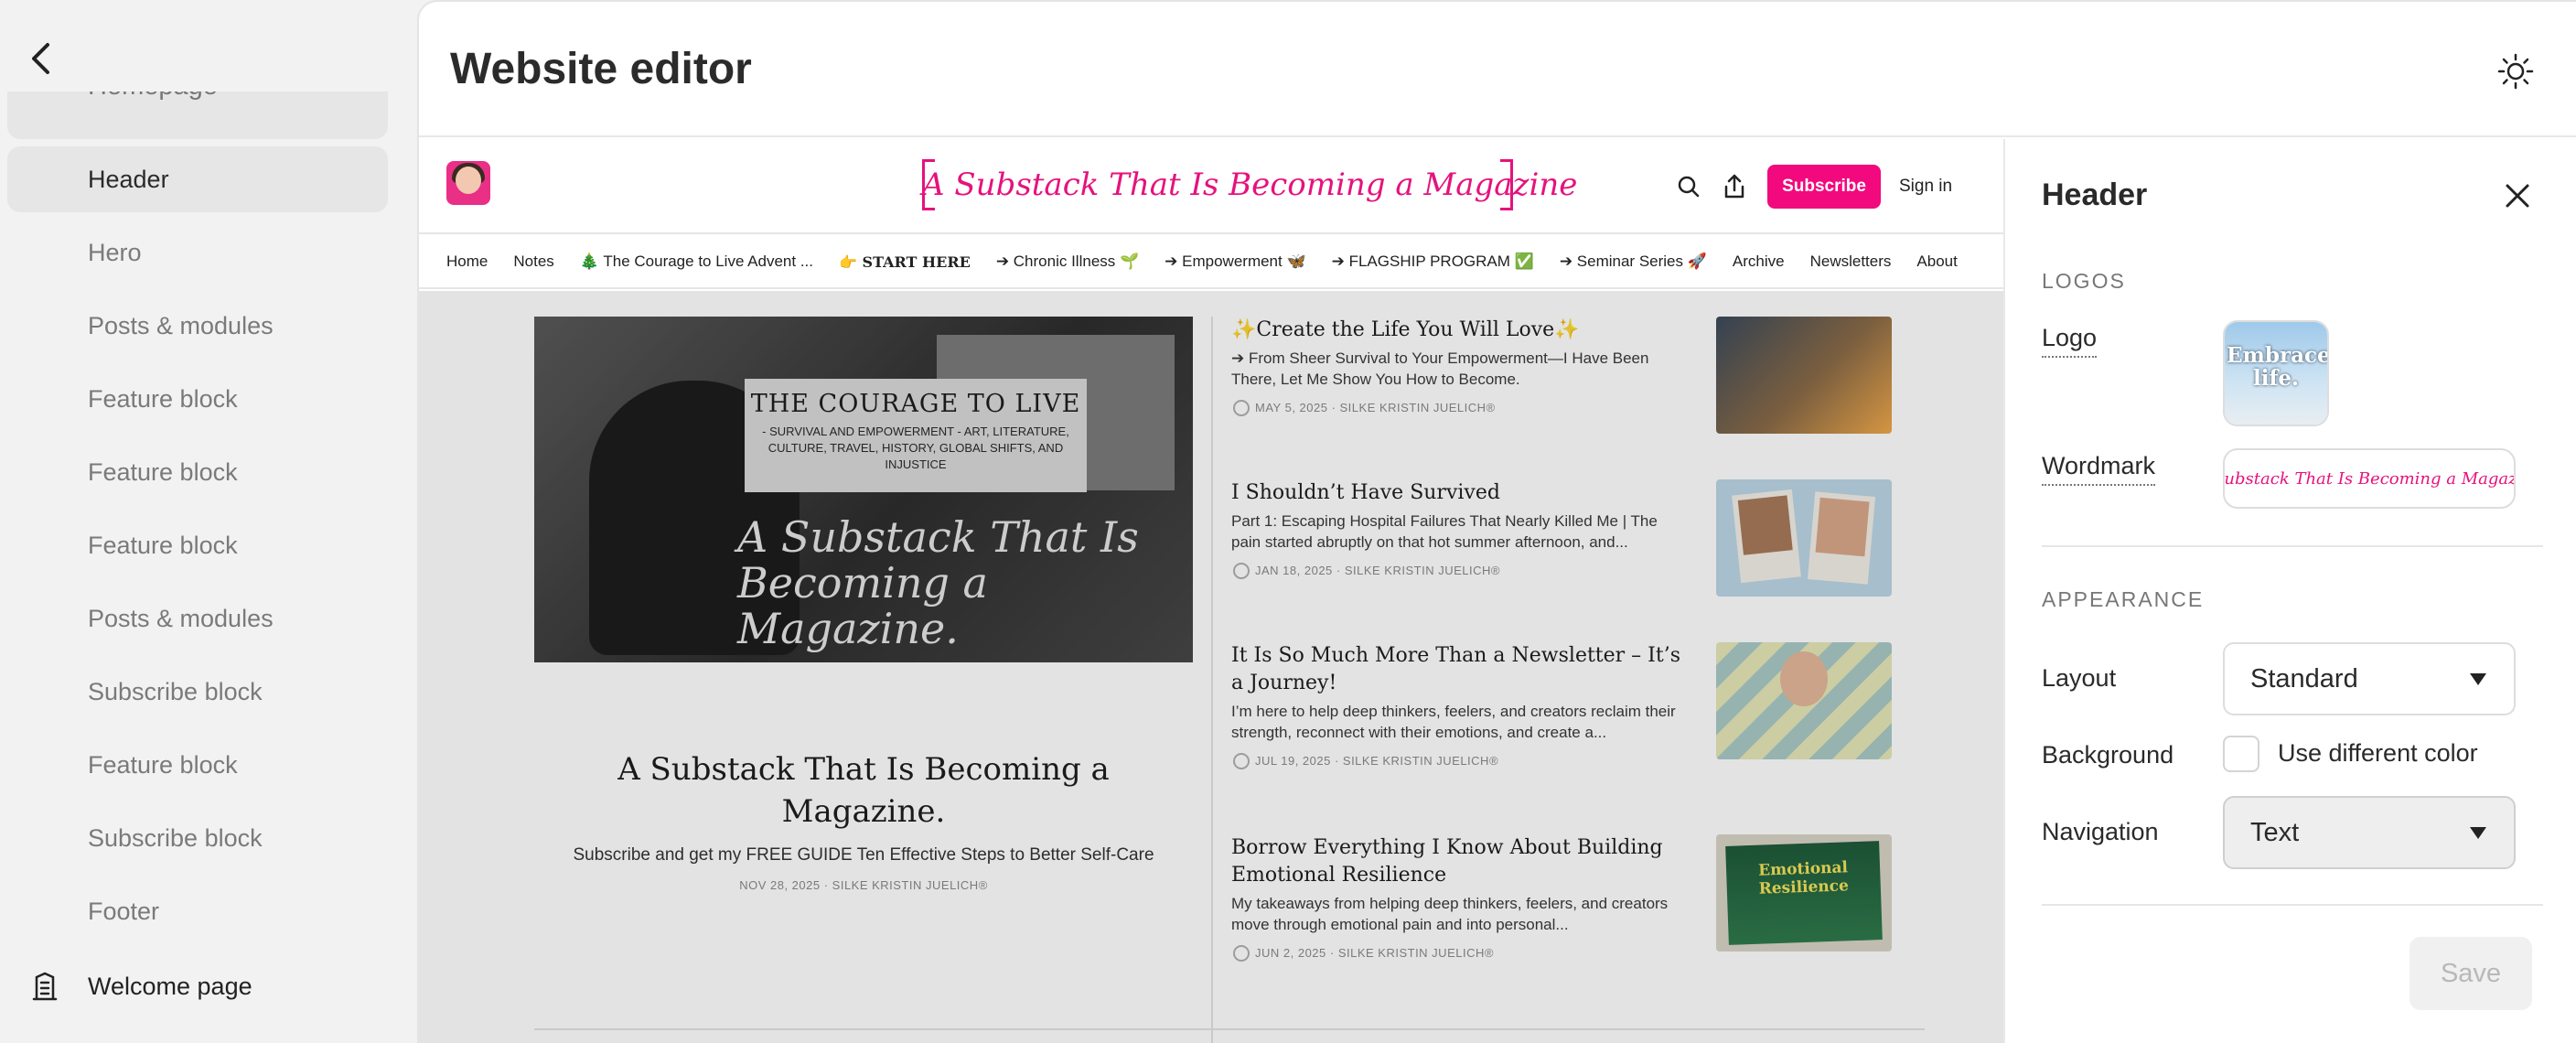 The width and height of the screenshot is (2576, 1043). Describe the element at coordinates (1925, 187) in the screenshot. I see `preview-signin-link: Sign in` at that location.